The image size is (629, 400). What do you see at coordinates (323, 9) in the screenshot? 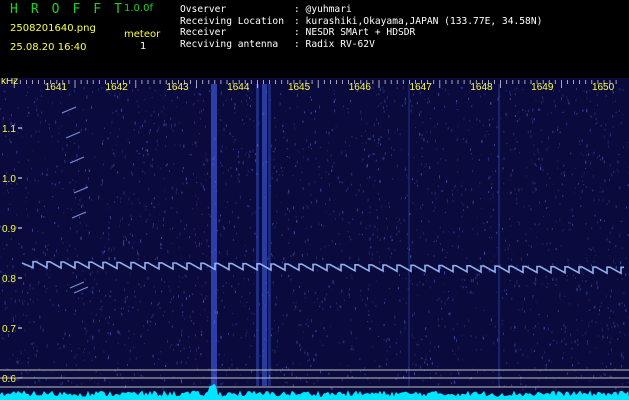
I see `info-value: : @yuhmari` at bounding box center [323, 9].